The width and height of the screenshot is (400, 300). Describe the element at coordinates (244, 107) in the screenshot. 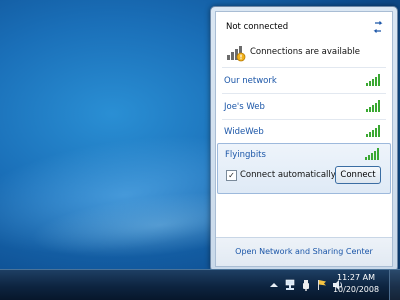

I see `network-name: Joe's Web` at that location.